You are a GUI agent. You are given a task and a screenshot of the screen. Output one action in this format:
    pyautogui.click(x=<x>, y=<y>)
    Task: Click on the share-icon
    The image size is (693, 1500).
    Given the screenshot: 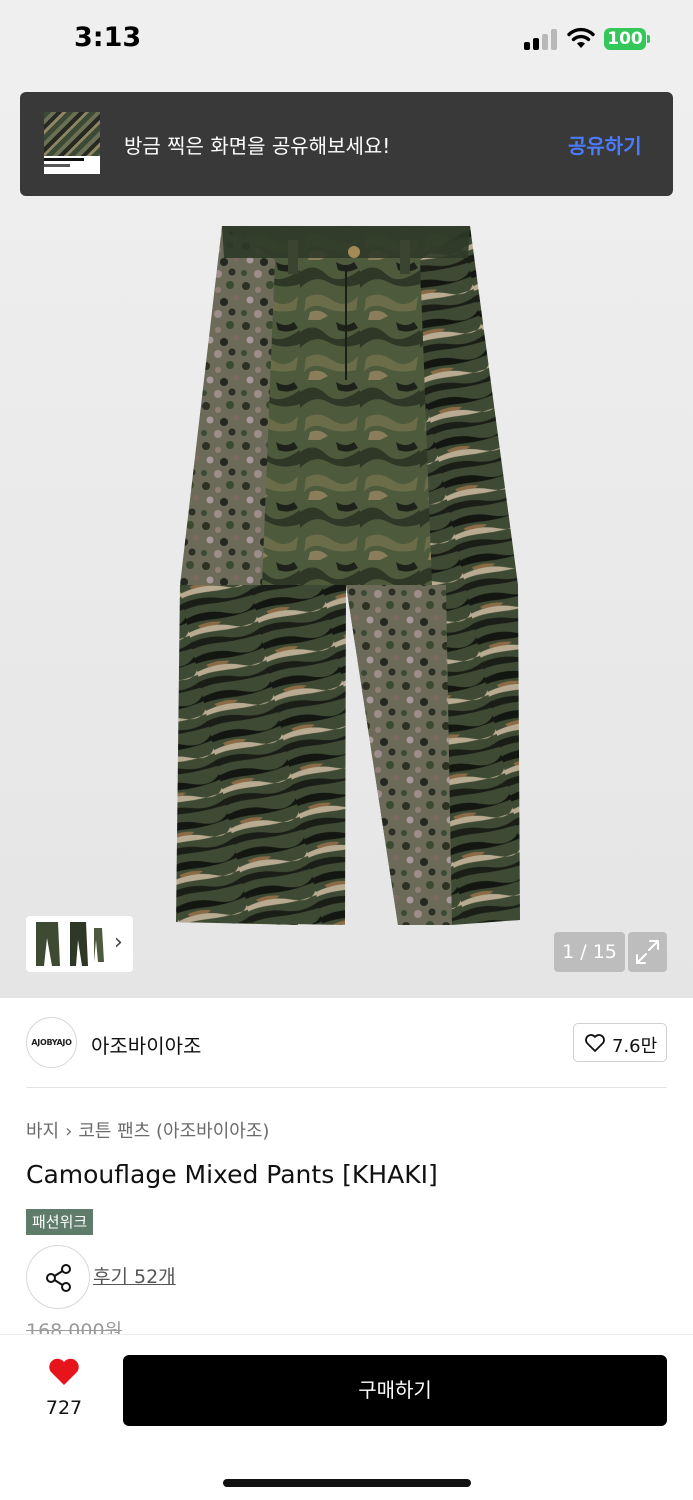 What is the action you would take?
    pyautogui.click(x=58, y=1278)
    